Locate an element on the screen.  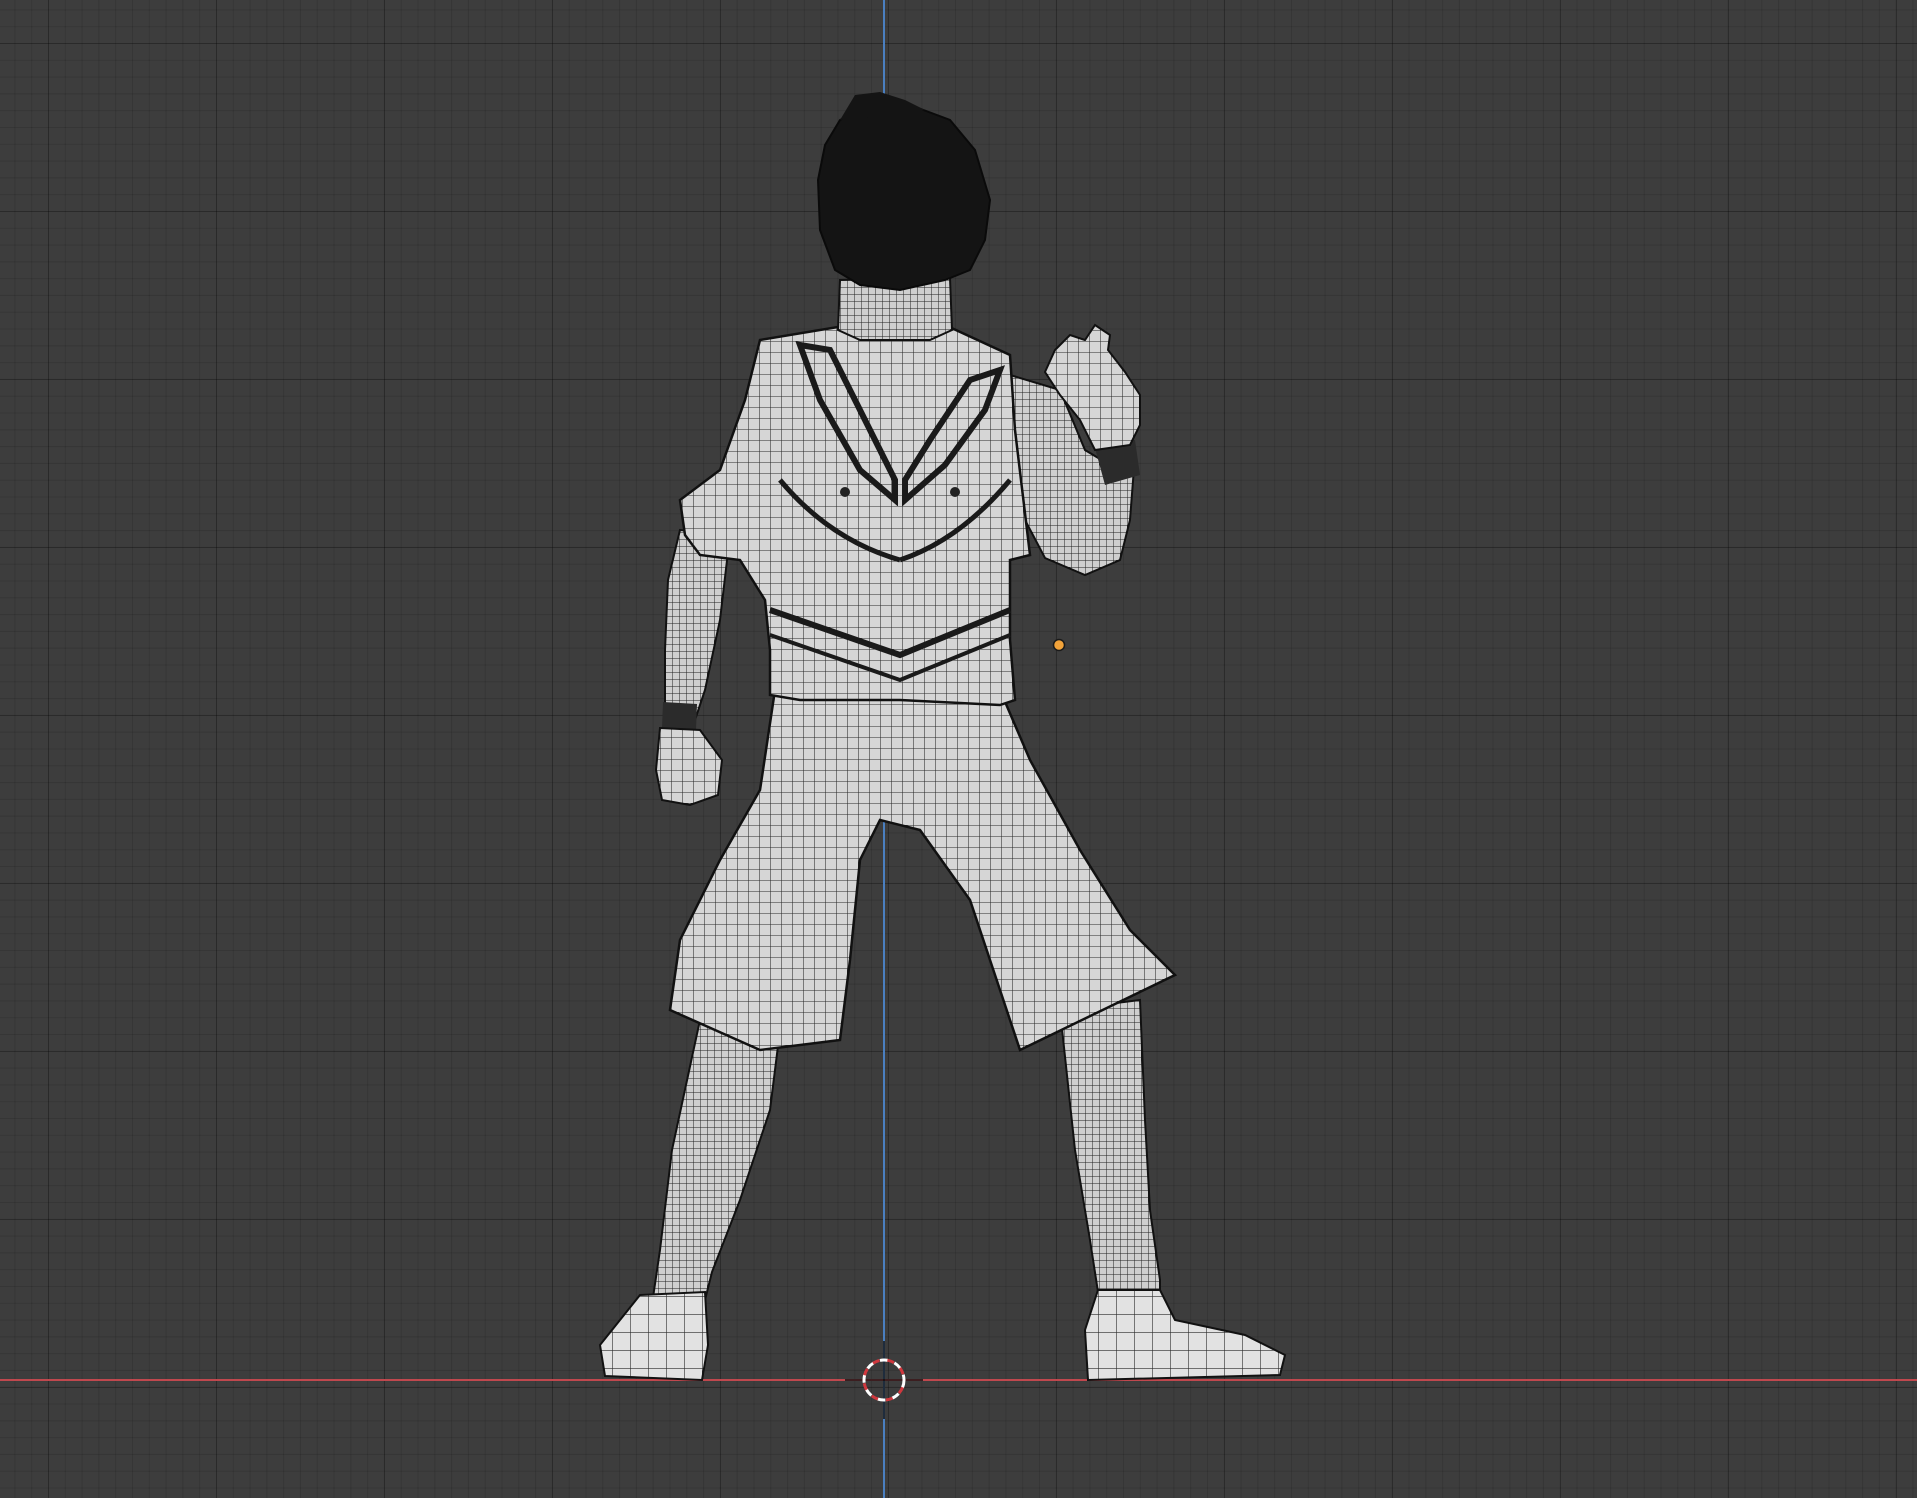
button-left is located at coordinates (845, 492).